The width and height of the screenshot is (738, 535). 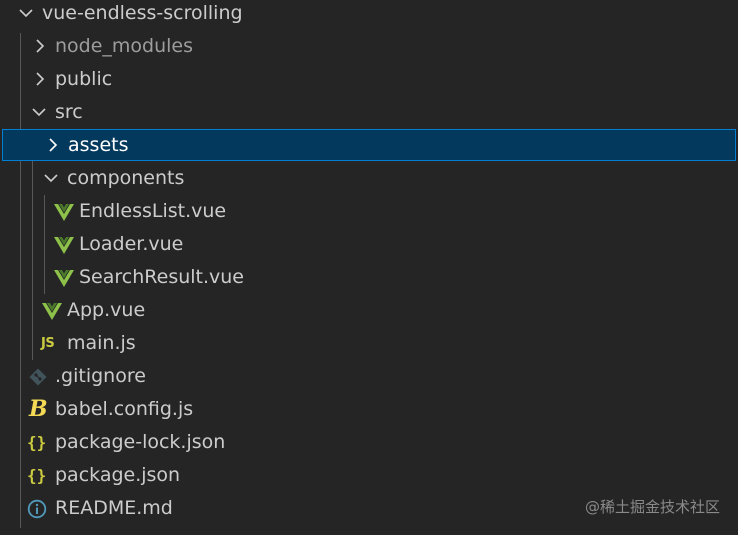 What do you see at coordinates (369, 376) in the screenshot?
I see `tree-file-gitignore: .gitignore` at bounding box center [369, 376].